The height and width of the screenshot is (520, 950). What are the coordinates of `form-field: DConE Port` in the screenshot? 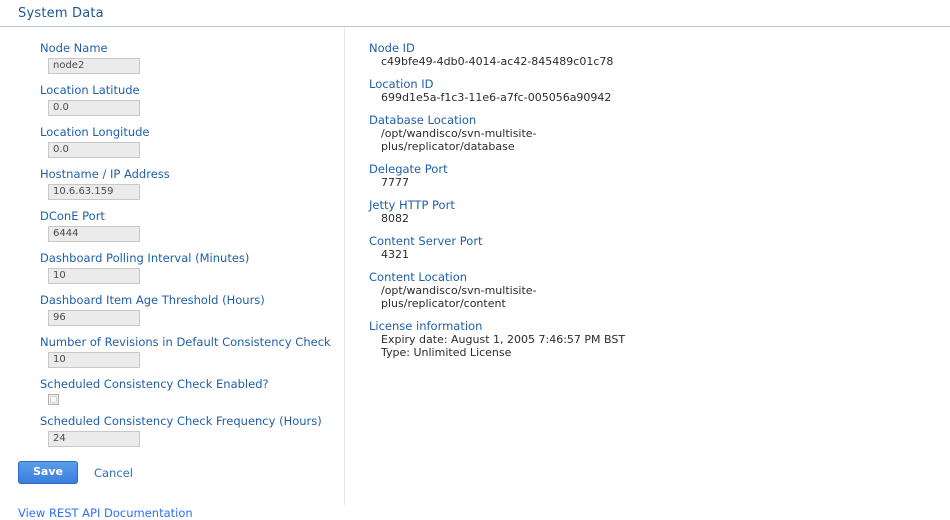 It's located at (172, 225).